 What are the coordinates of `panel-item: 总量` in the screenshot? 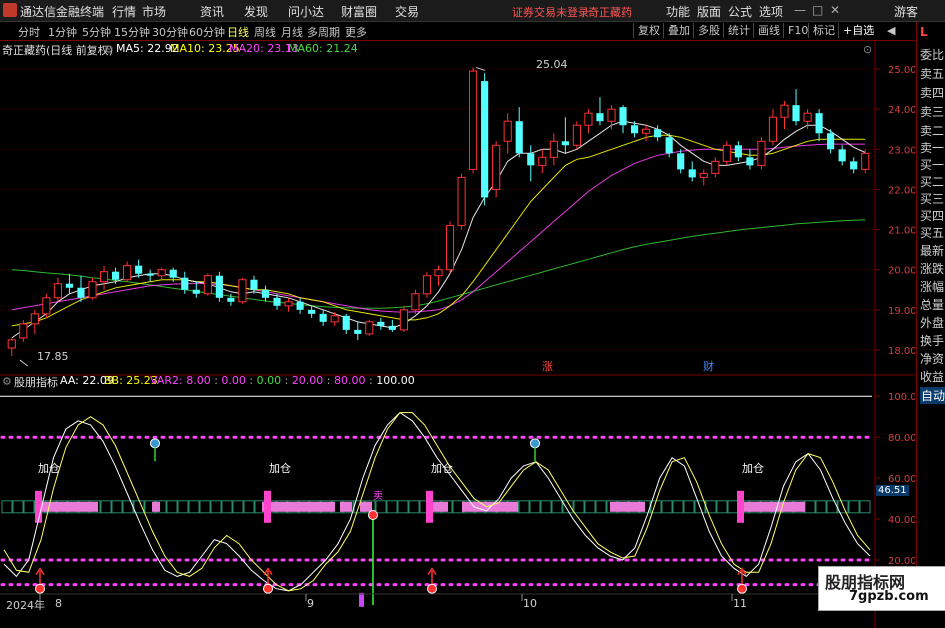 It's located at (932, 305).